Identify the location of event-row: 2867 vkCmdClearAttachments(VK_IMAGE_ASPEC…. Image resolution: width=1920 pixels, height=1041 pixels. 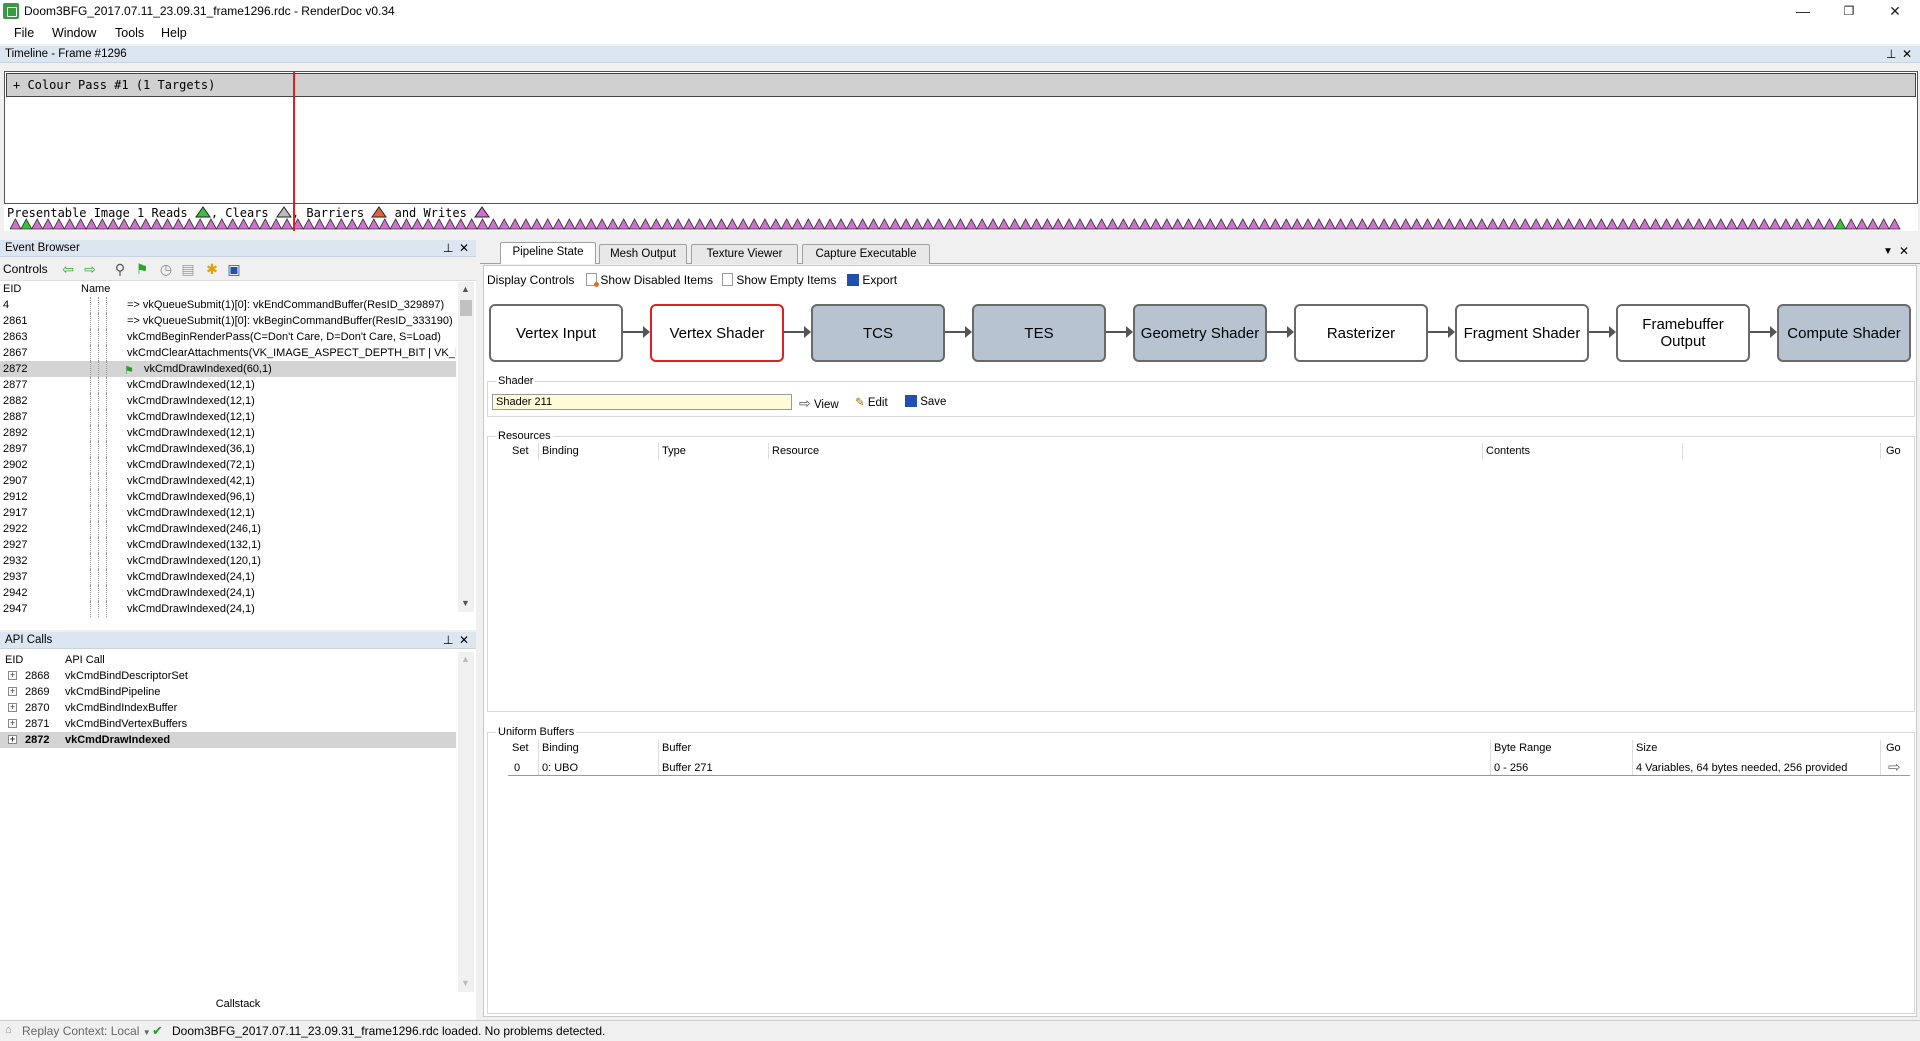
(228, 353).